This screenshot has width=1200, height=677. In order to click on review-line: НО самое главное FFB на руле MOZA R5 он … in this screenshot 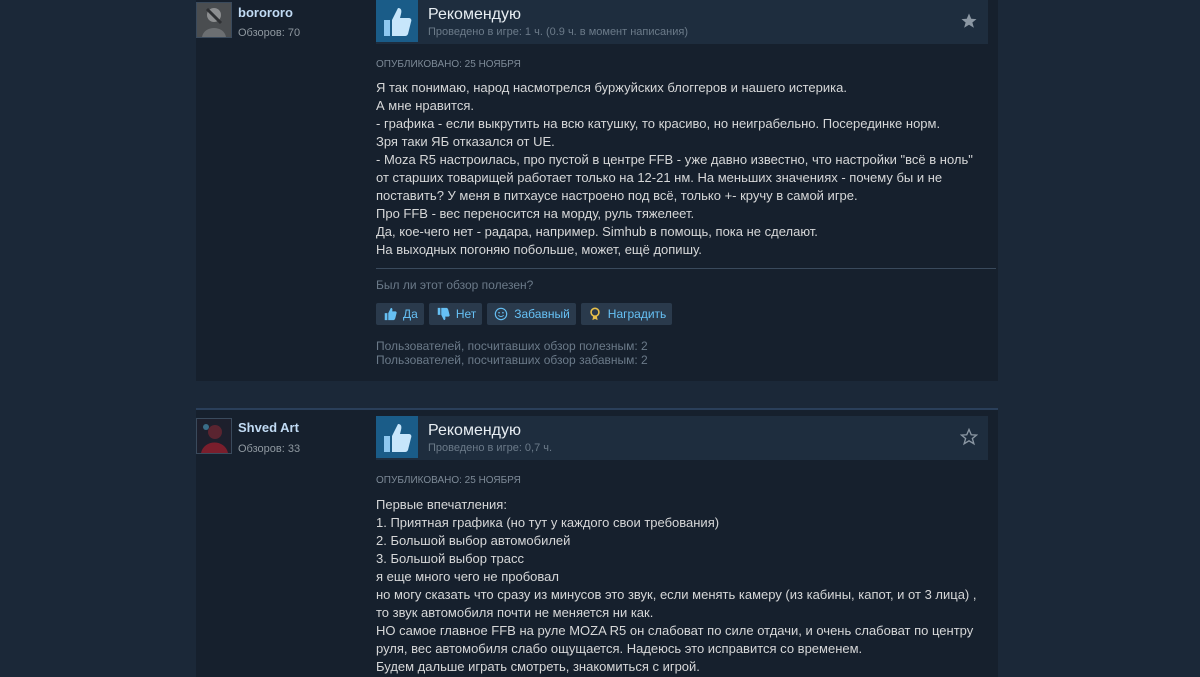, I will do `click(675, 639)`.